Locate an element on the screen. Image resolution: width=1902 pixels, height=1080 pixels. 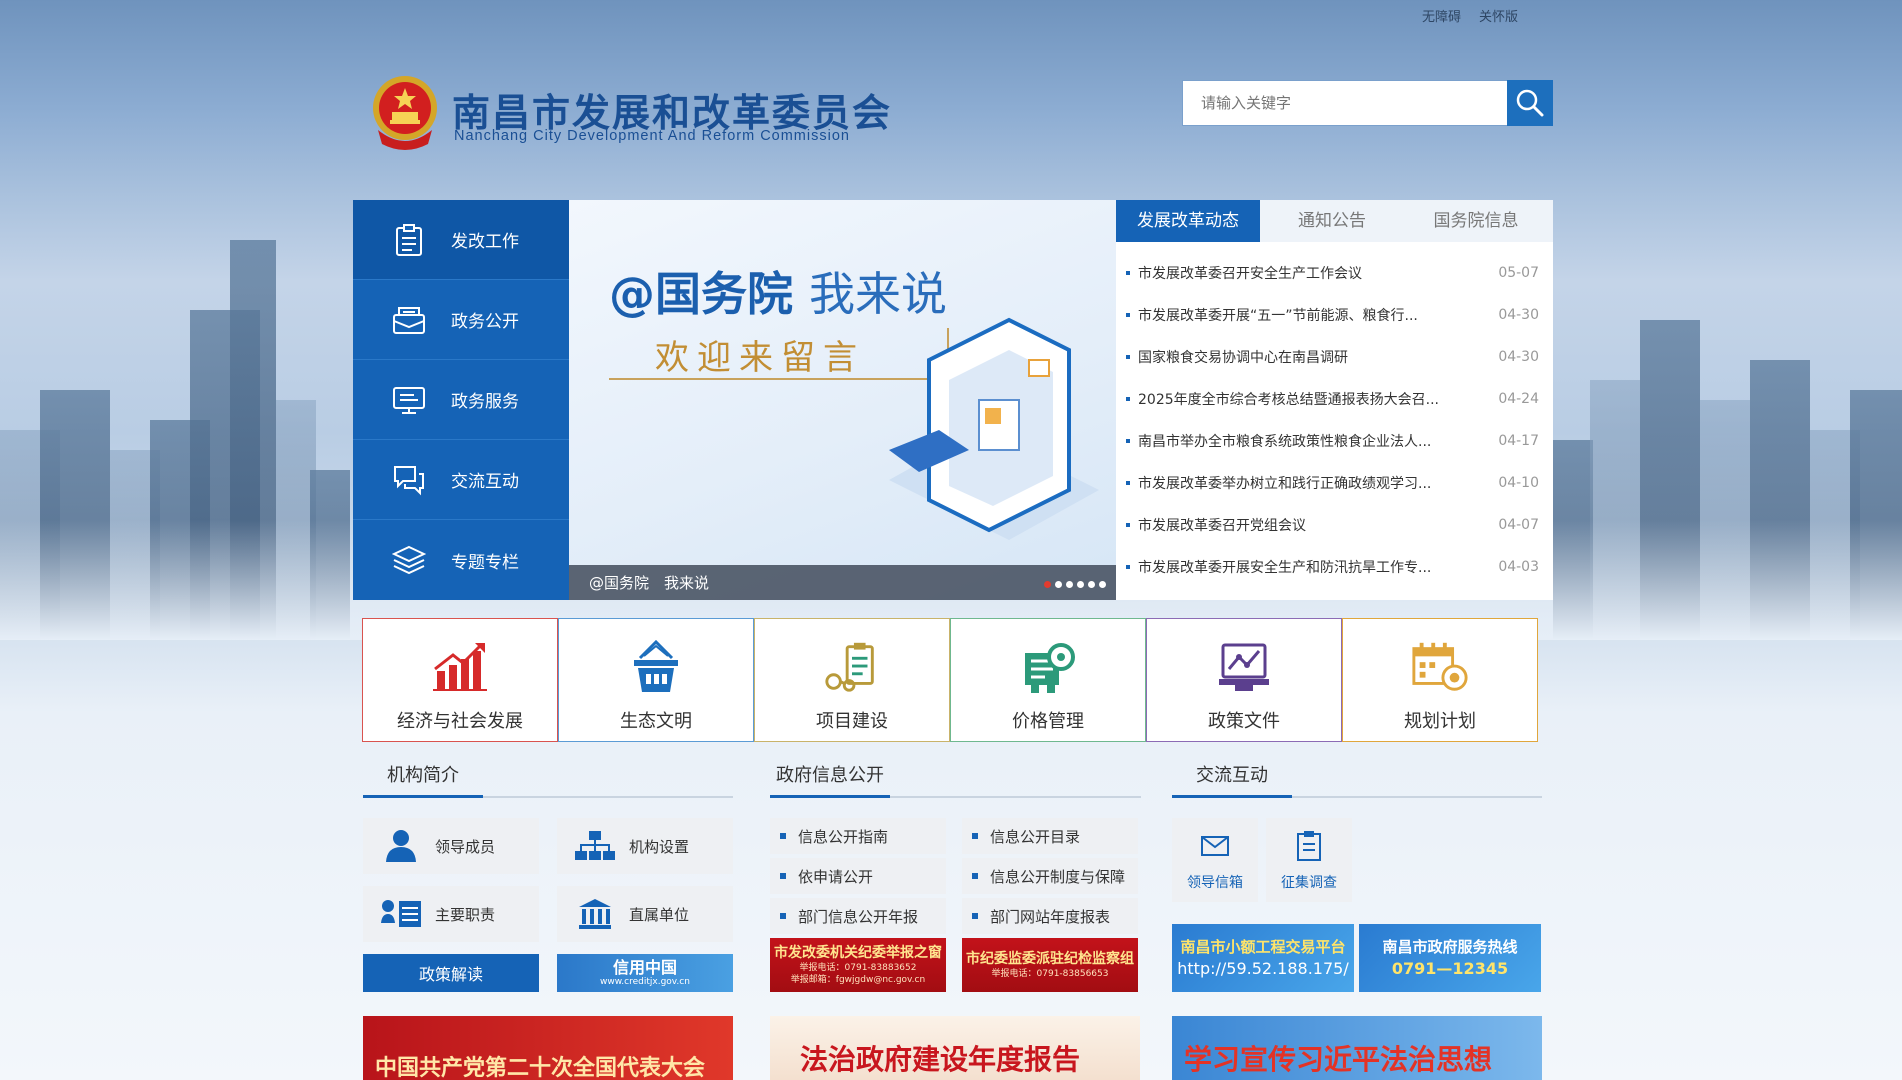
duties-button: 主要职责 is located at coordinates (451, 914).